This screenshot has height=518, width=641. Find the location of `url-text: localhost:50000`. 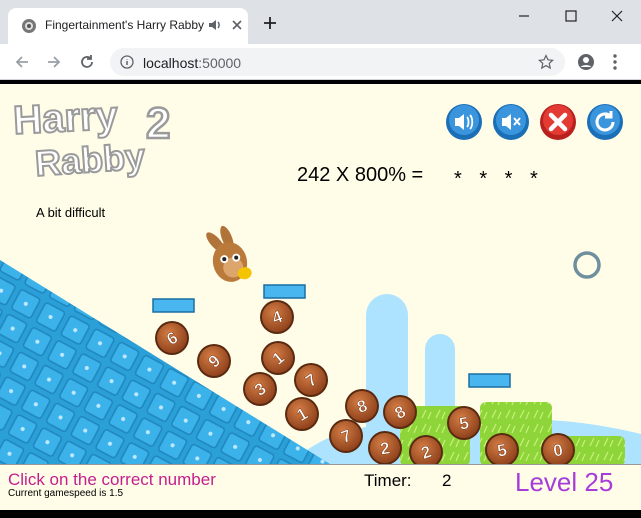

url-text: localhost:50000 is located at coordinates (192, 63).